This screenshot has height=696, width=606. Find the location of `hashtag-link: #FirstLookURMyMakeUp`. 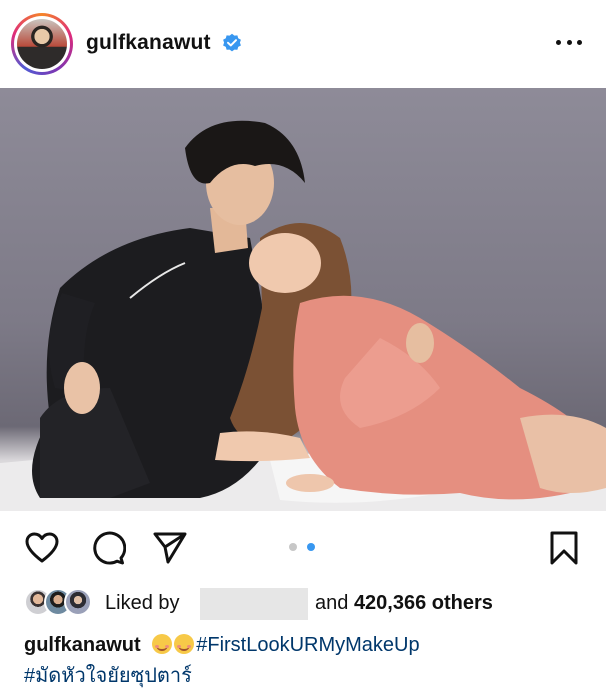

hashtag-link: #FirstLookURMyMakeUp is located at coordinates (307, 645).